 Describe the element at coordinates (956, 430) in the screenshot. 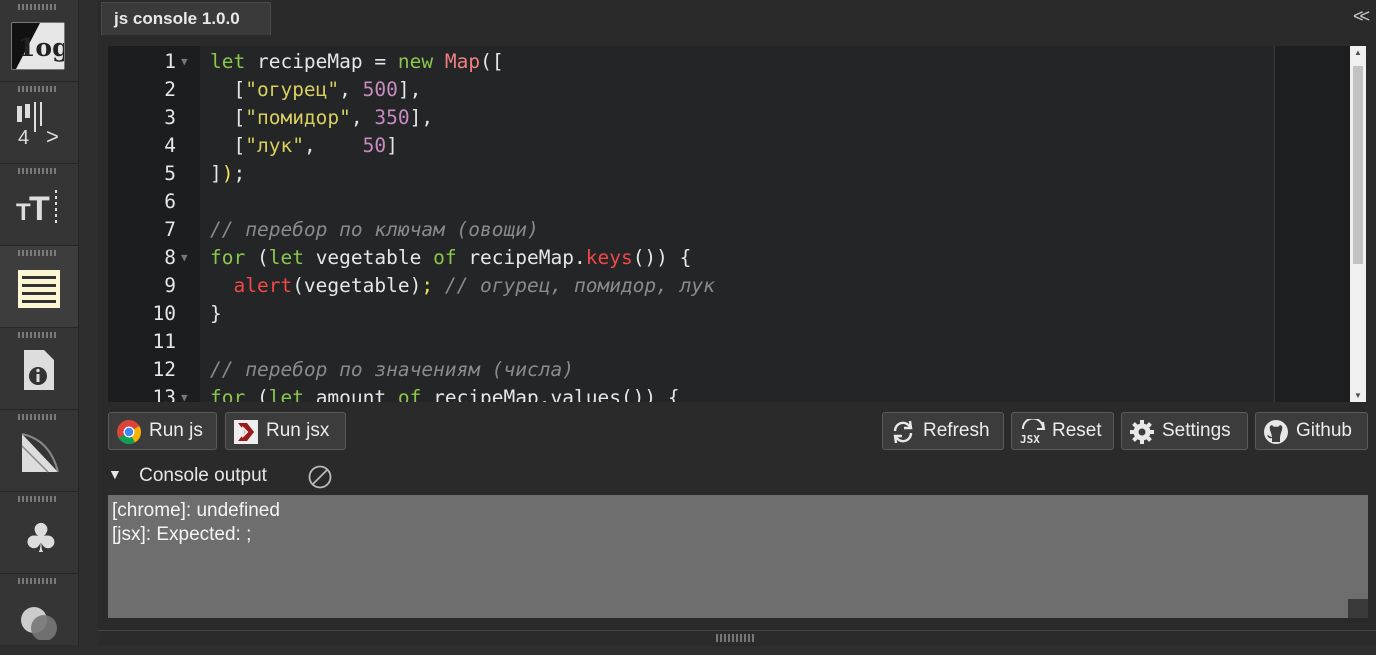

I see `refresh-label: Refresh` at that location.